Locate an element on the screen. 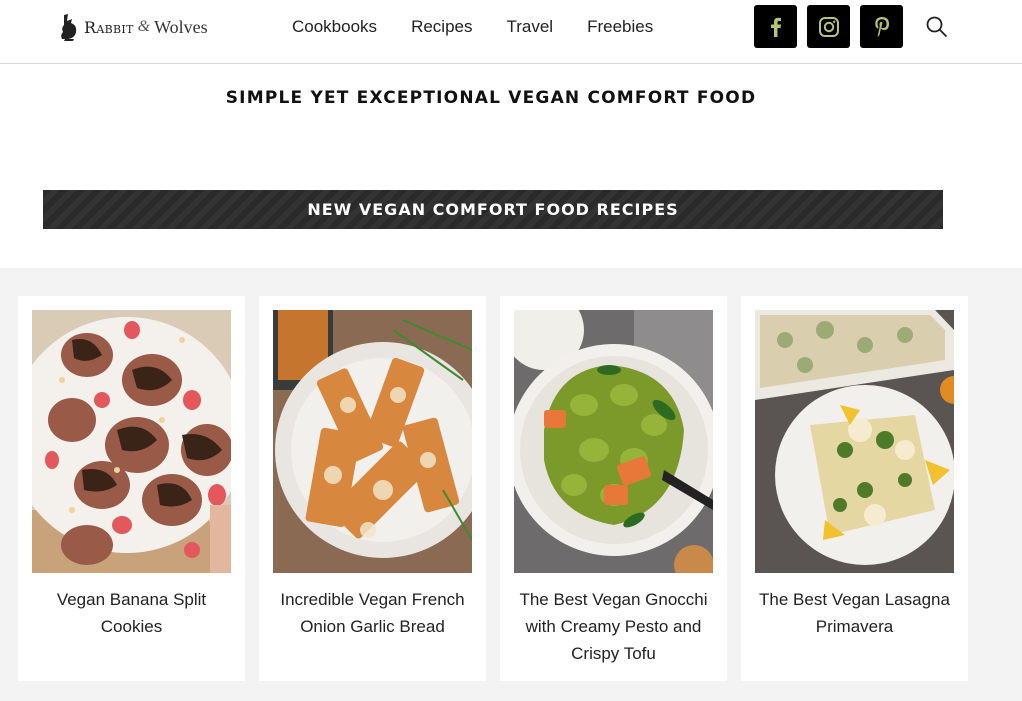 Image resolution: width=1022 pixels, height=701 pixels. nav-item-recipes: Recipes is located at coordinates (441, 27).